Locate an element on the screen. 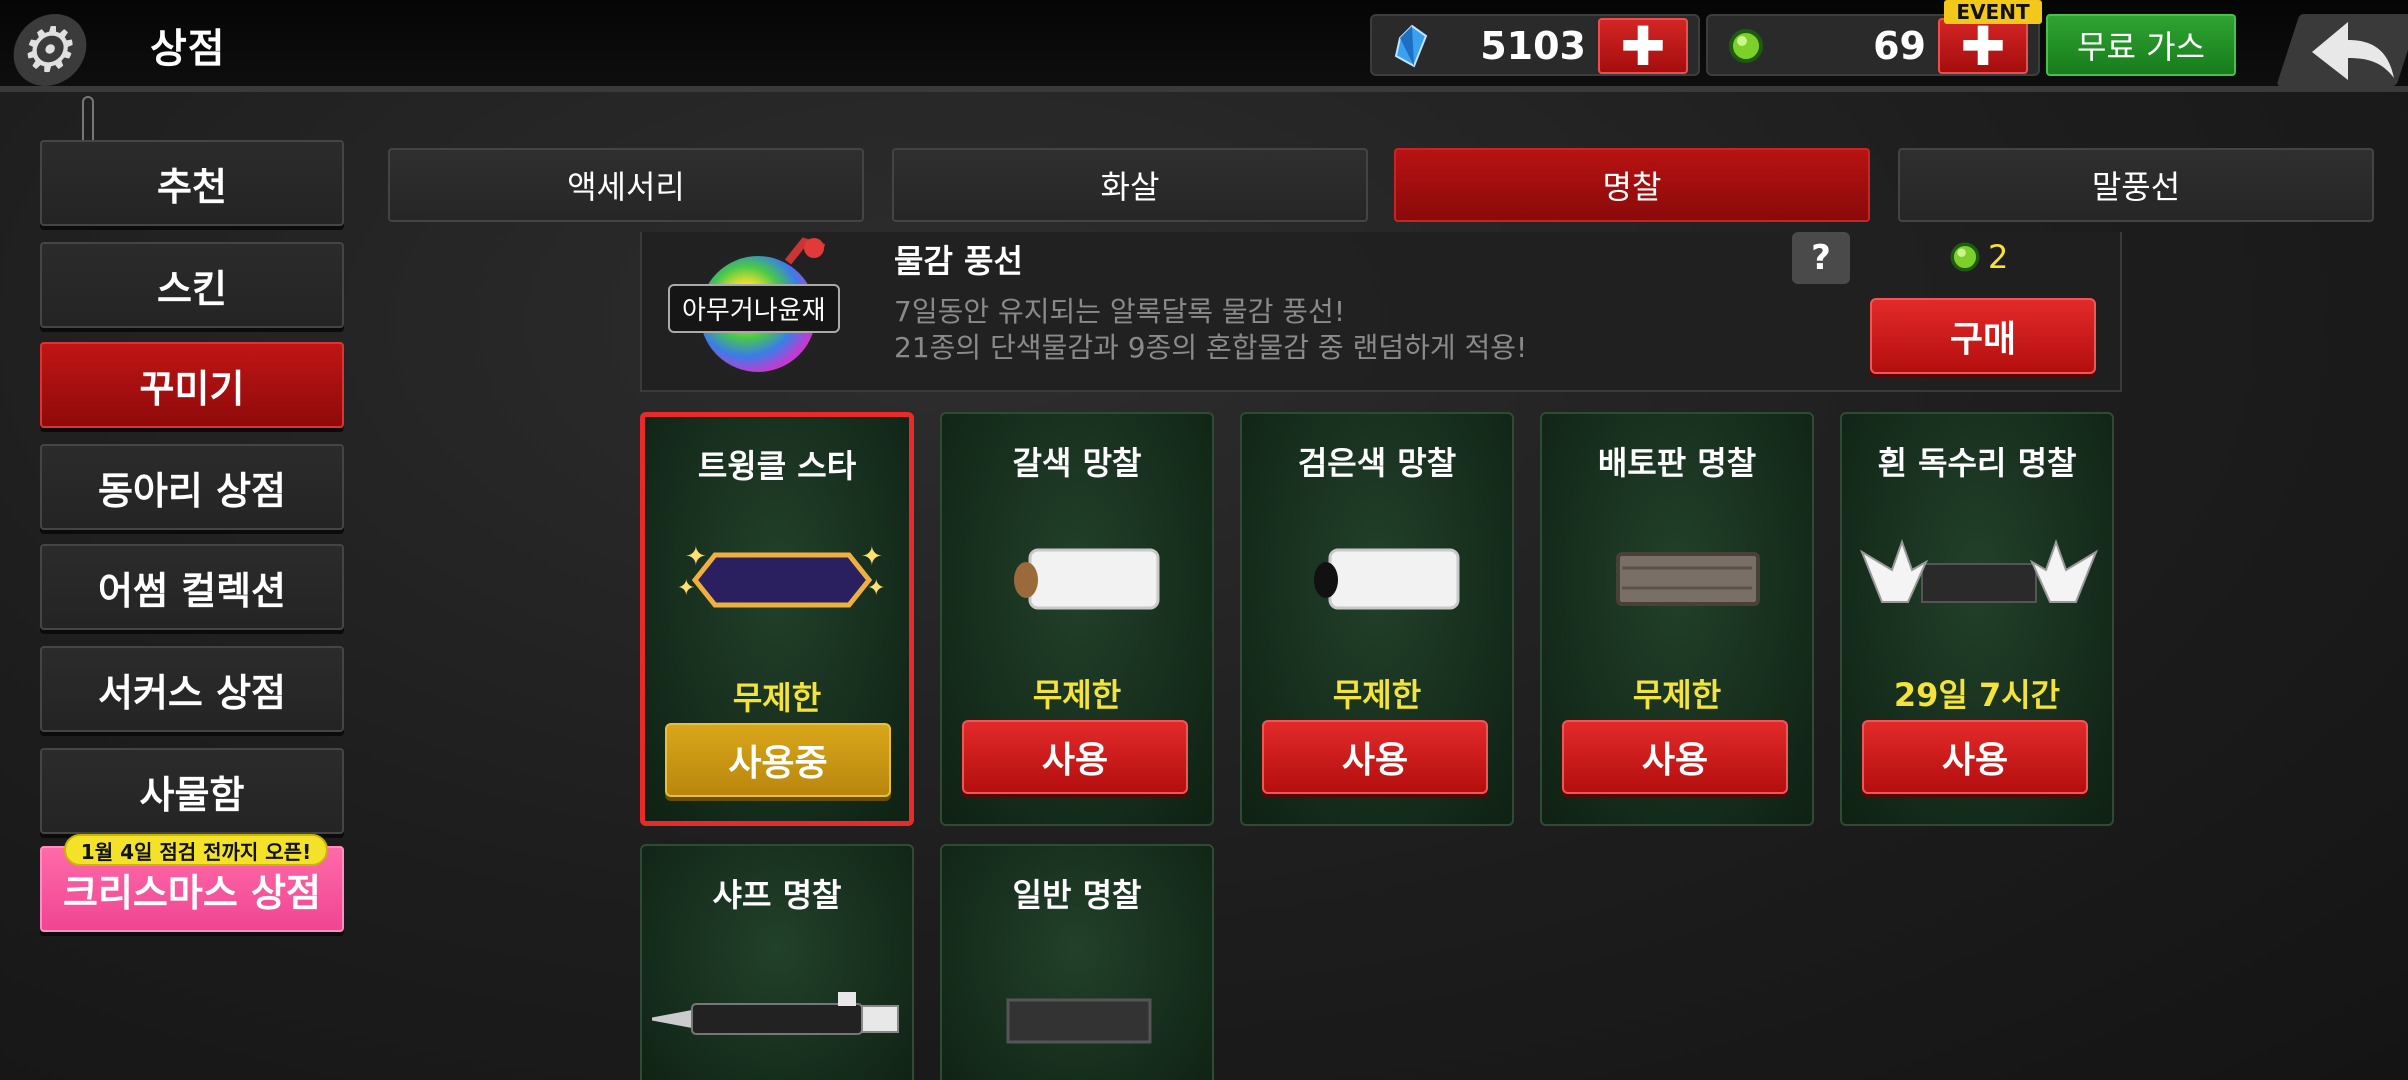  sidebar-item-label: 서커스 상점 is located at coordinates (192, 692).